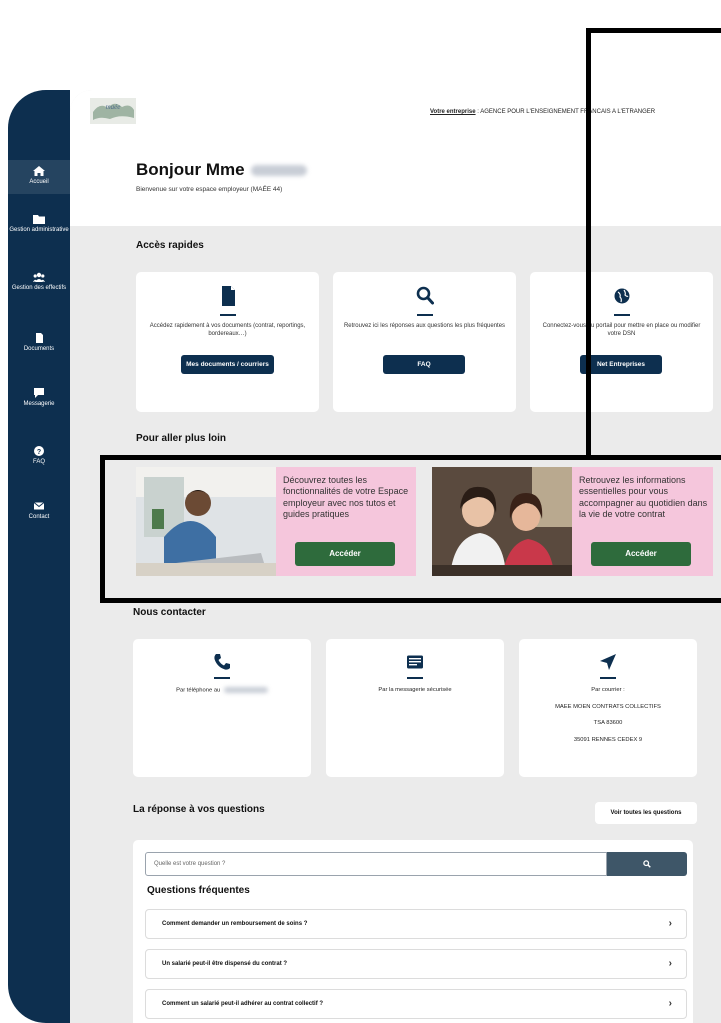  Describe the element at coordinates (39, 393) in the screenshot. I see `chat-icon` at that location.